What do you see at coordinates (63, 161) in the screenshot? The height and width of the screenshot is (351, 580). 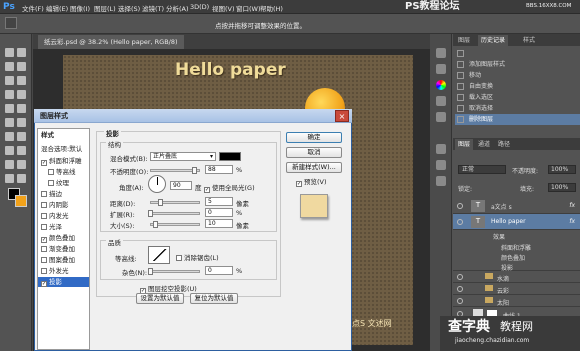 I see `style-item-bevel-emboss: ✓ 斜面和浮雕` at bounding box center [63, 161].